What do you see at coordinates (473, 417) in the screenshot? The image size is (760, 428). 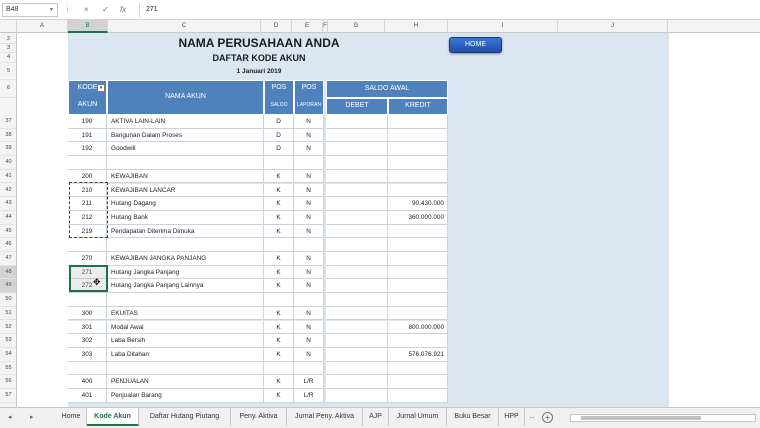 I see `tab-buku-besar: Buku Besar` at bounding box center [473, 417].